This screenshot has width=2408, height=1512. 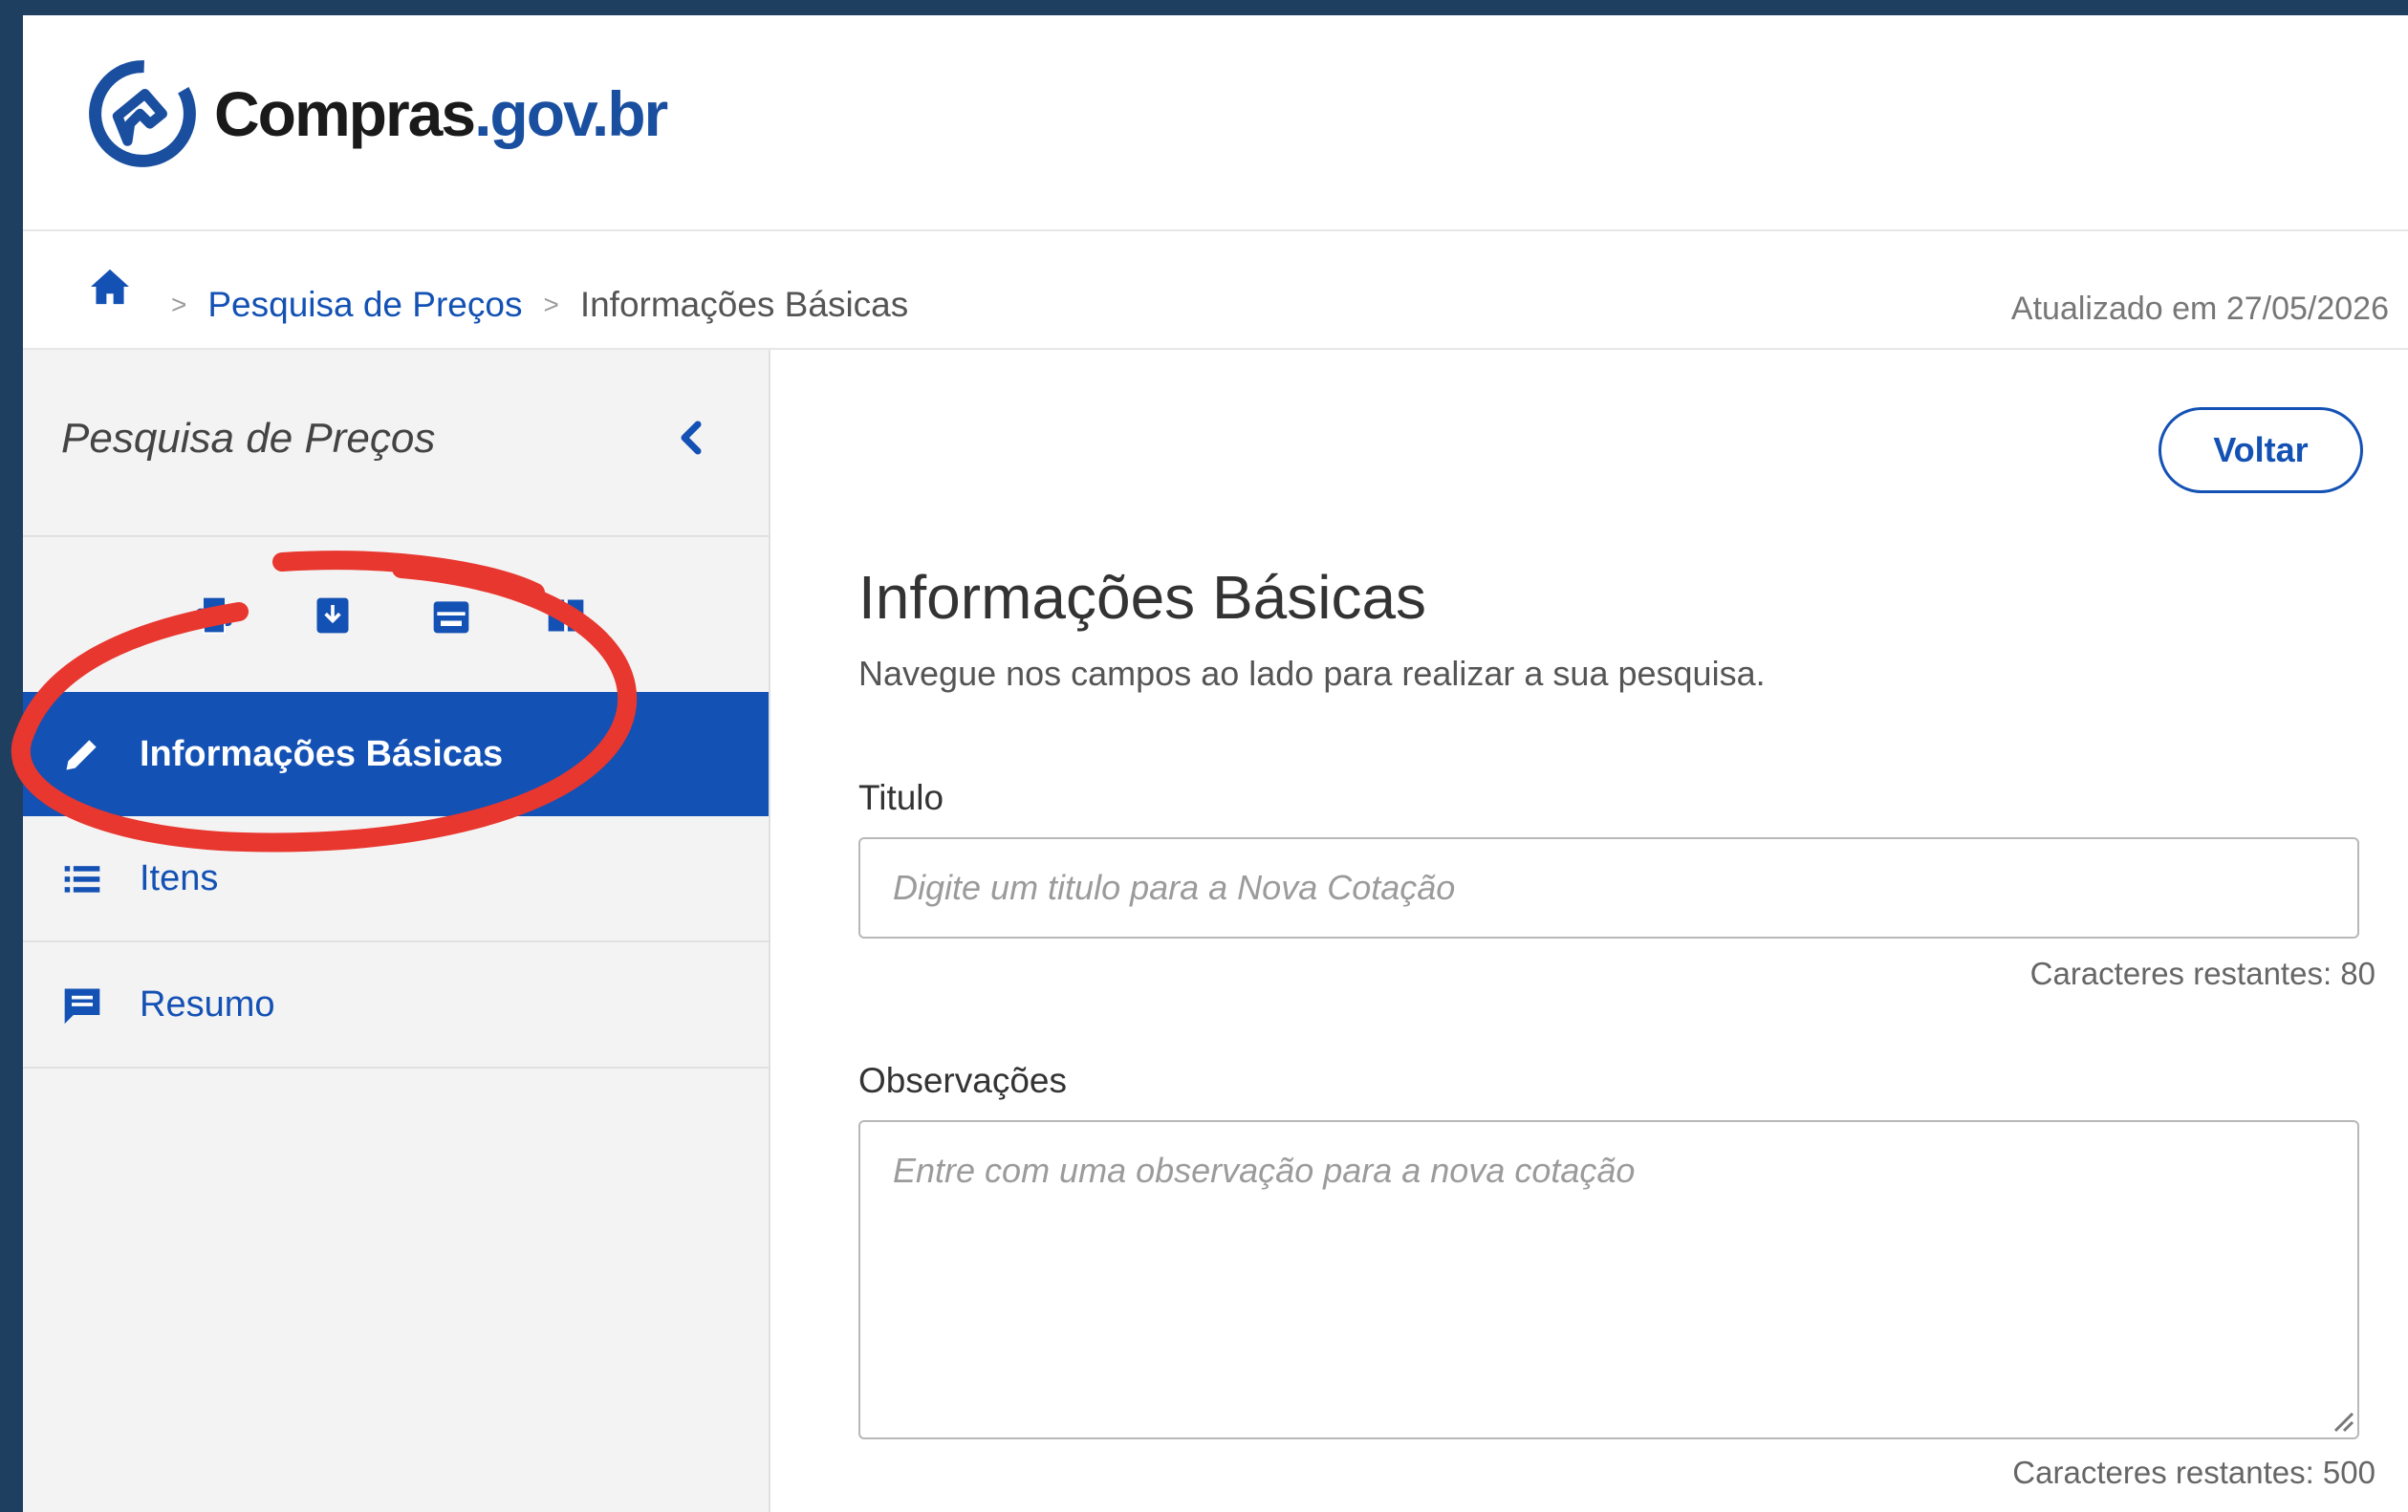 I want to click on pencil-icon, so click(x=81, y=755).